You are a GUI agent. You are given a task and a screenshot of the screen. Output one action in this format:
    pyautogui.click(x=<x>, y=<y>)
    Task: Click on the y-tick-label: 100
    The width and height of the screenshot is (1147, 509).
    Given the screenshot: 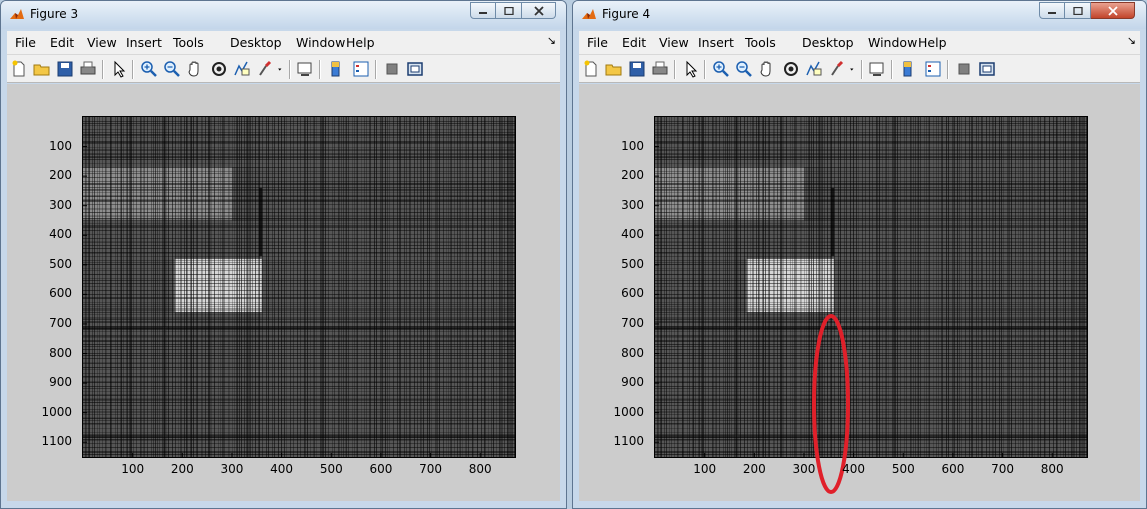 What is the action you would take?
    pyautogui.click(x=60, y=145)
    